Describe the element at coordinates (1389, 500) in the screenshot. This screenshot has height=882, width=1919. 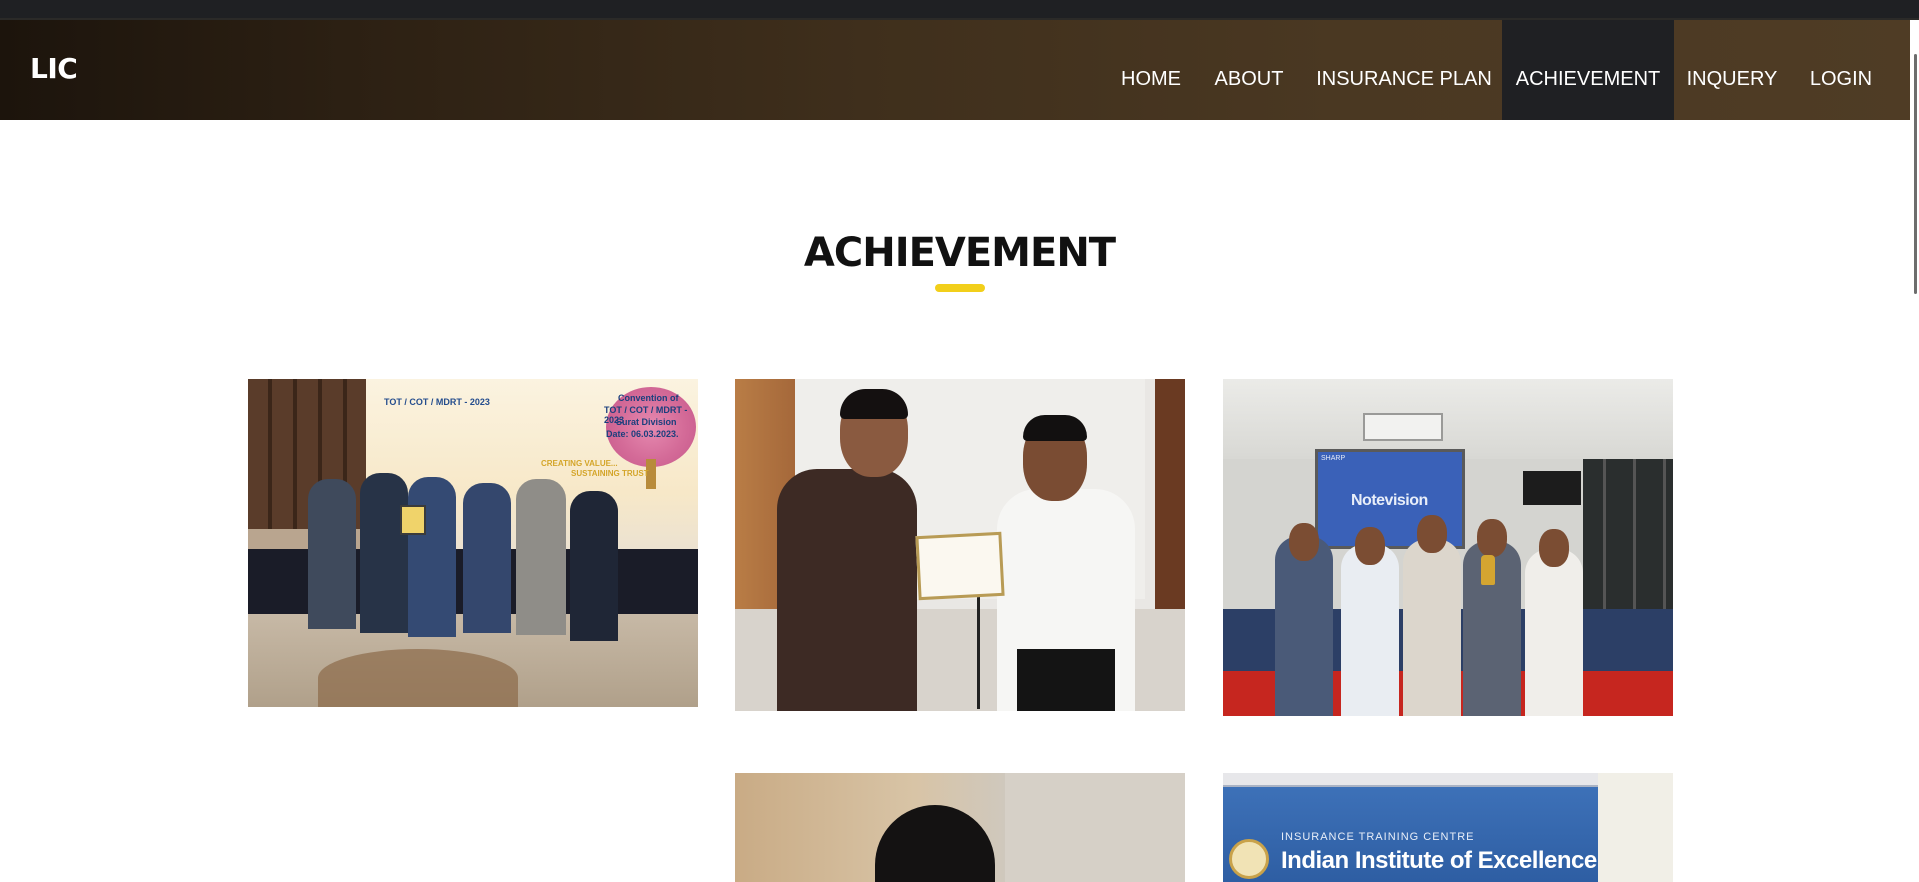
I see `screen-text: Notevision` at that location.